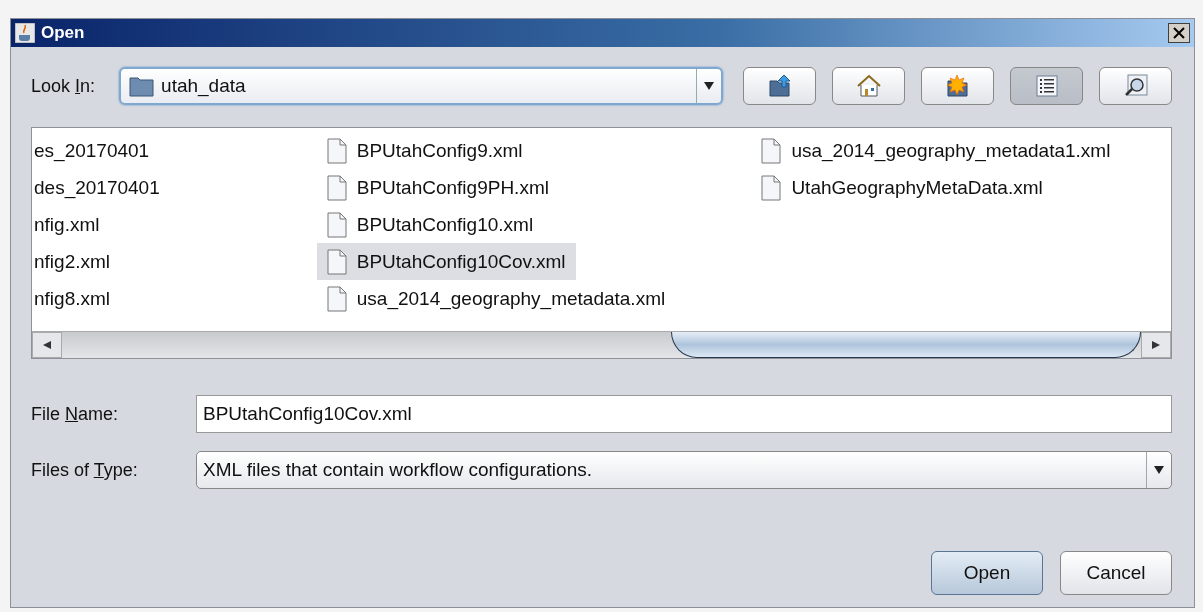  Describe the element at coordinates (902, 187) in the screenshot. I see `file-item: UtahGeographyMetaData.xml` at that location.